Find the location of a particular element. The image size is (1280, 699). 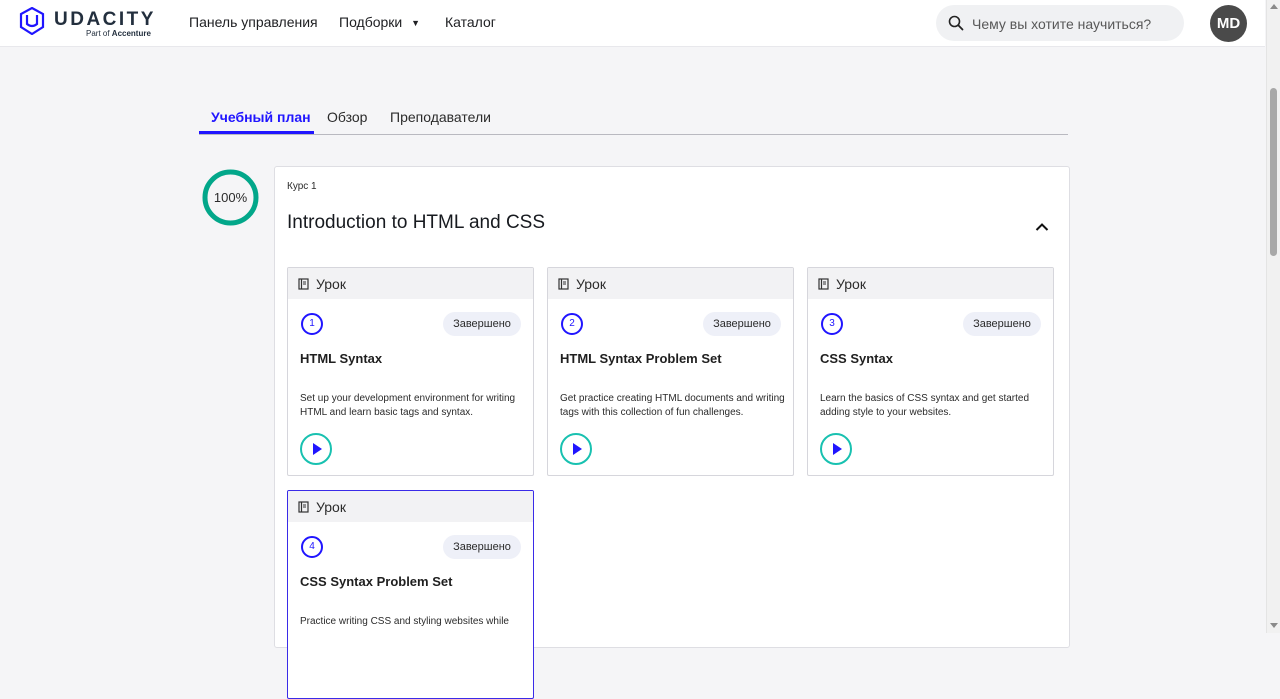

course-title: Introduction to HTML and CSS is located at coordinates (416, 222).